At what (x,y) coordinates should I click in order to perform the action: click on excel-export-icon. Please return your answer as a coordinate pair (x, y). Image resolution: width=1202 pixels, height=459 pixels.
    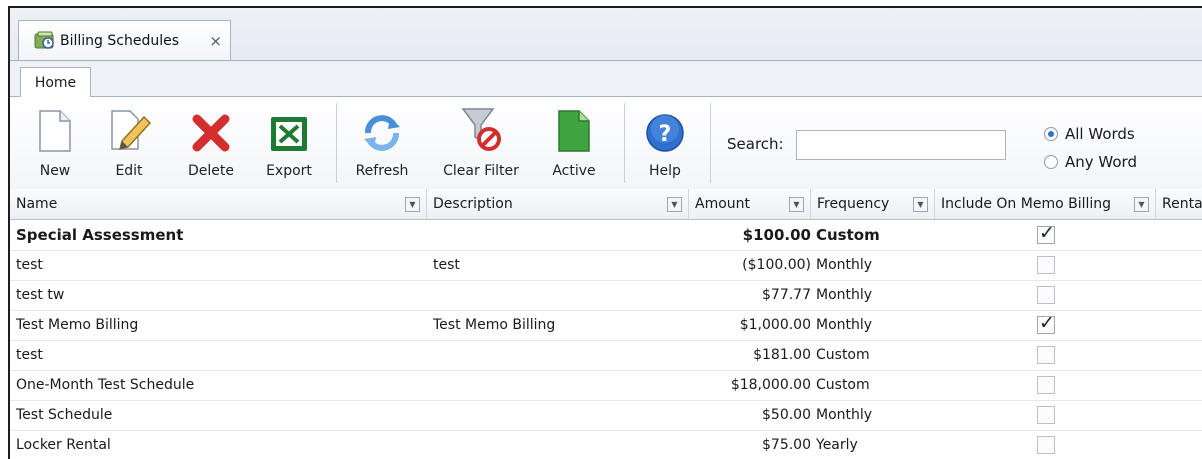
    Looking at the image, I should click on (289, 126).